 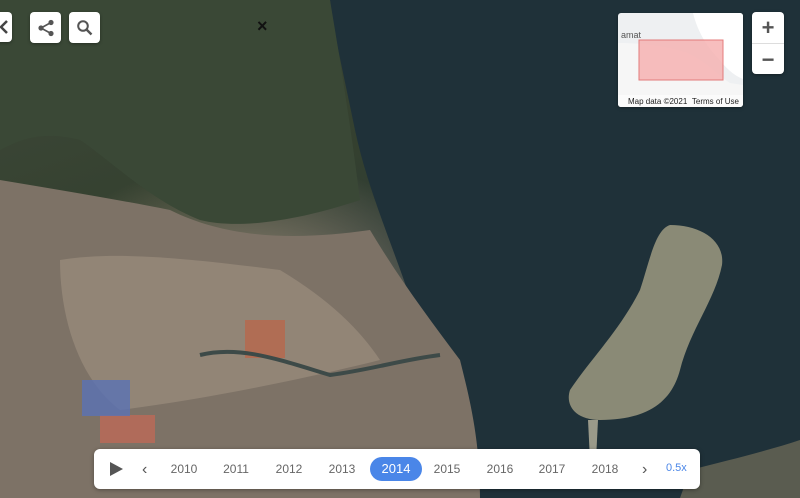 What do you see at coordinates (644, 470) in the screenshot?
I see `timeline-next-button: ›` at bounding box center [644, 470].